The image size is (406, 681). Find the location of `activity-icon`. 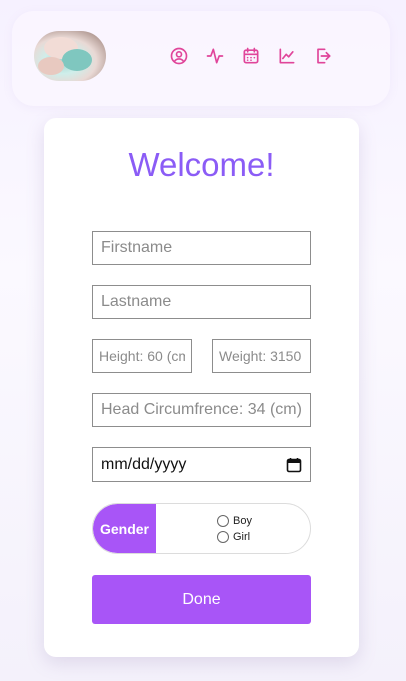

activity-icon is located at coordinates (215, 56).